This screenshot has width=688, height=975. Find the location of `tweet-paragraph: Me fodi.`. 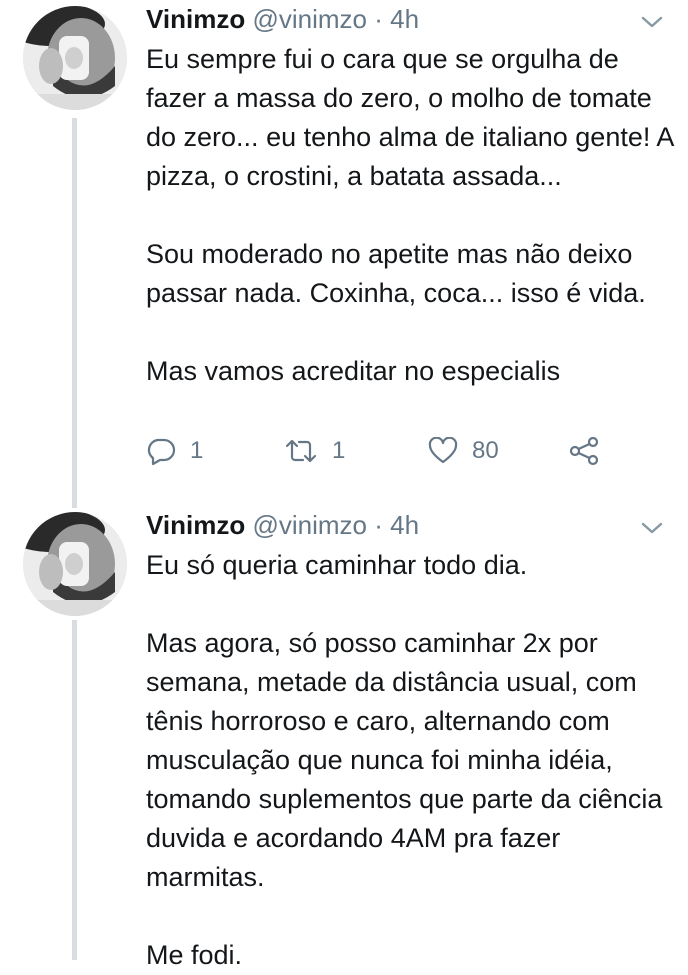

tweet-paragraph: Me fodi. is located at coordinates (194, 955).